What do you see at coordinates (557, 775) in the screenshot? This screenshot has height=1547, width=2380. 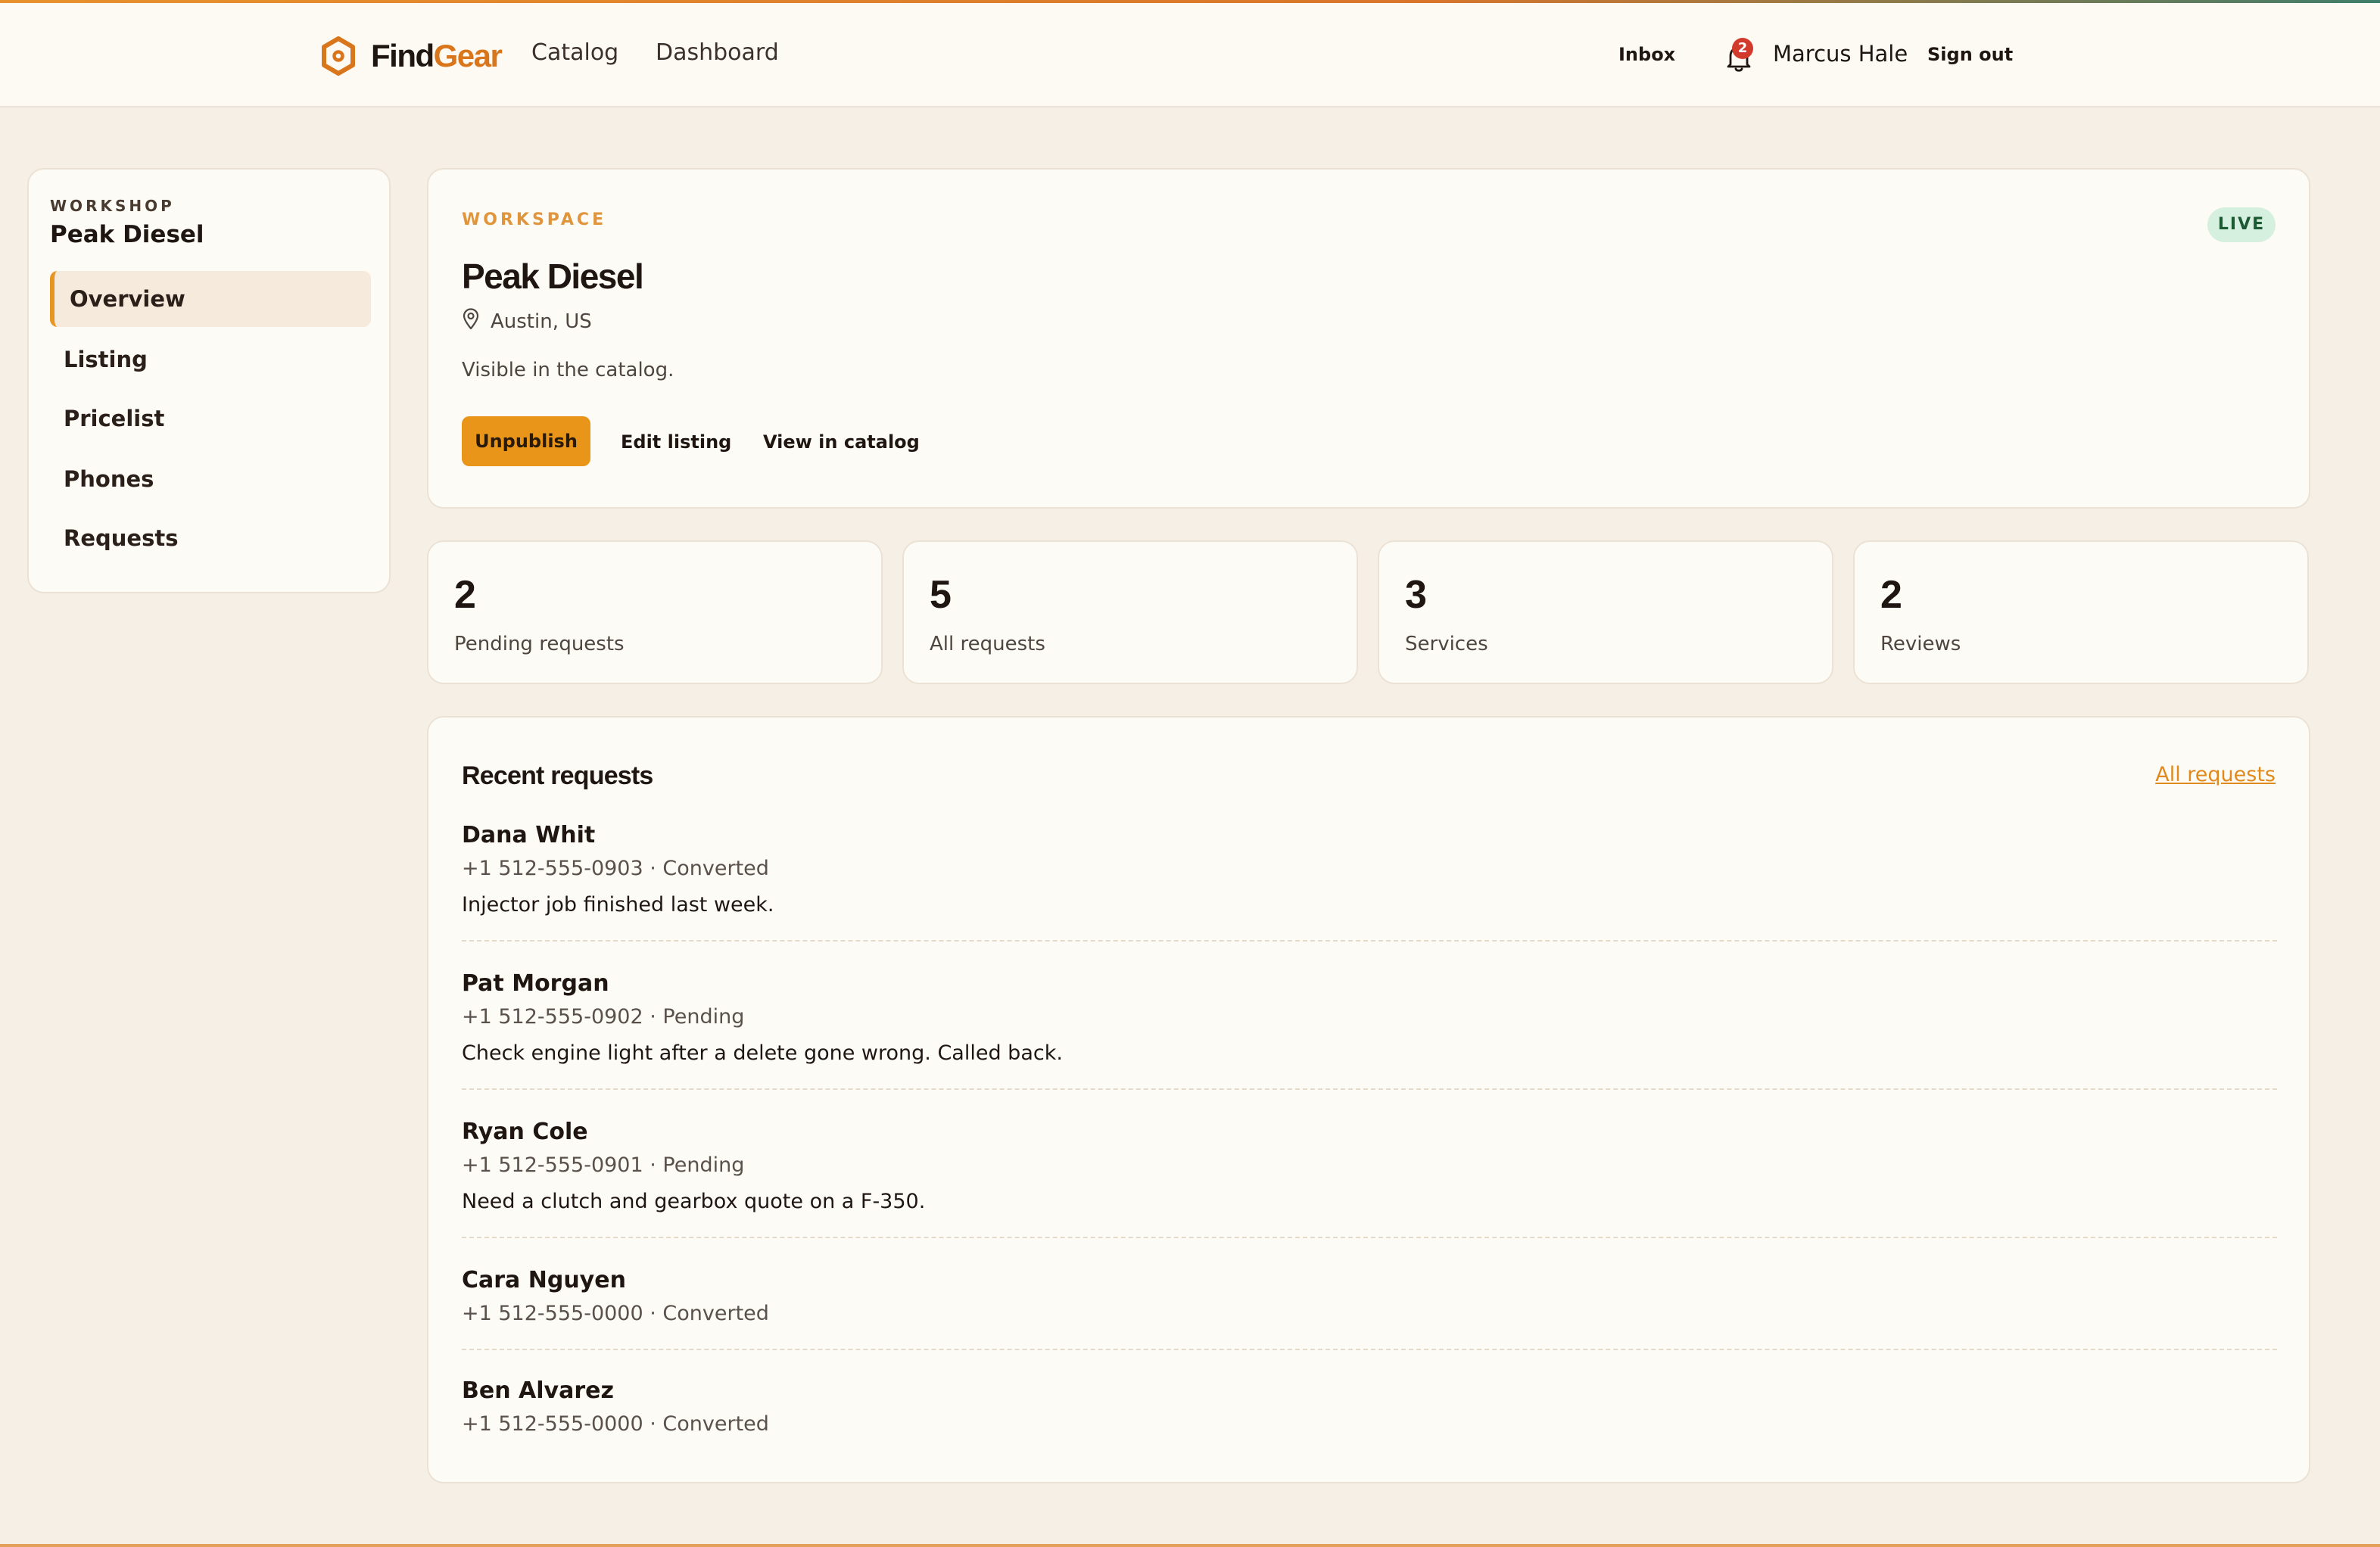 I see `recent-requests-title: Recent requests` at bounding box center [557, 775].